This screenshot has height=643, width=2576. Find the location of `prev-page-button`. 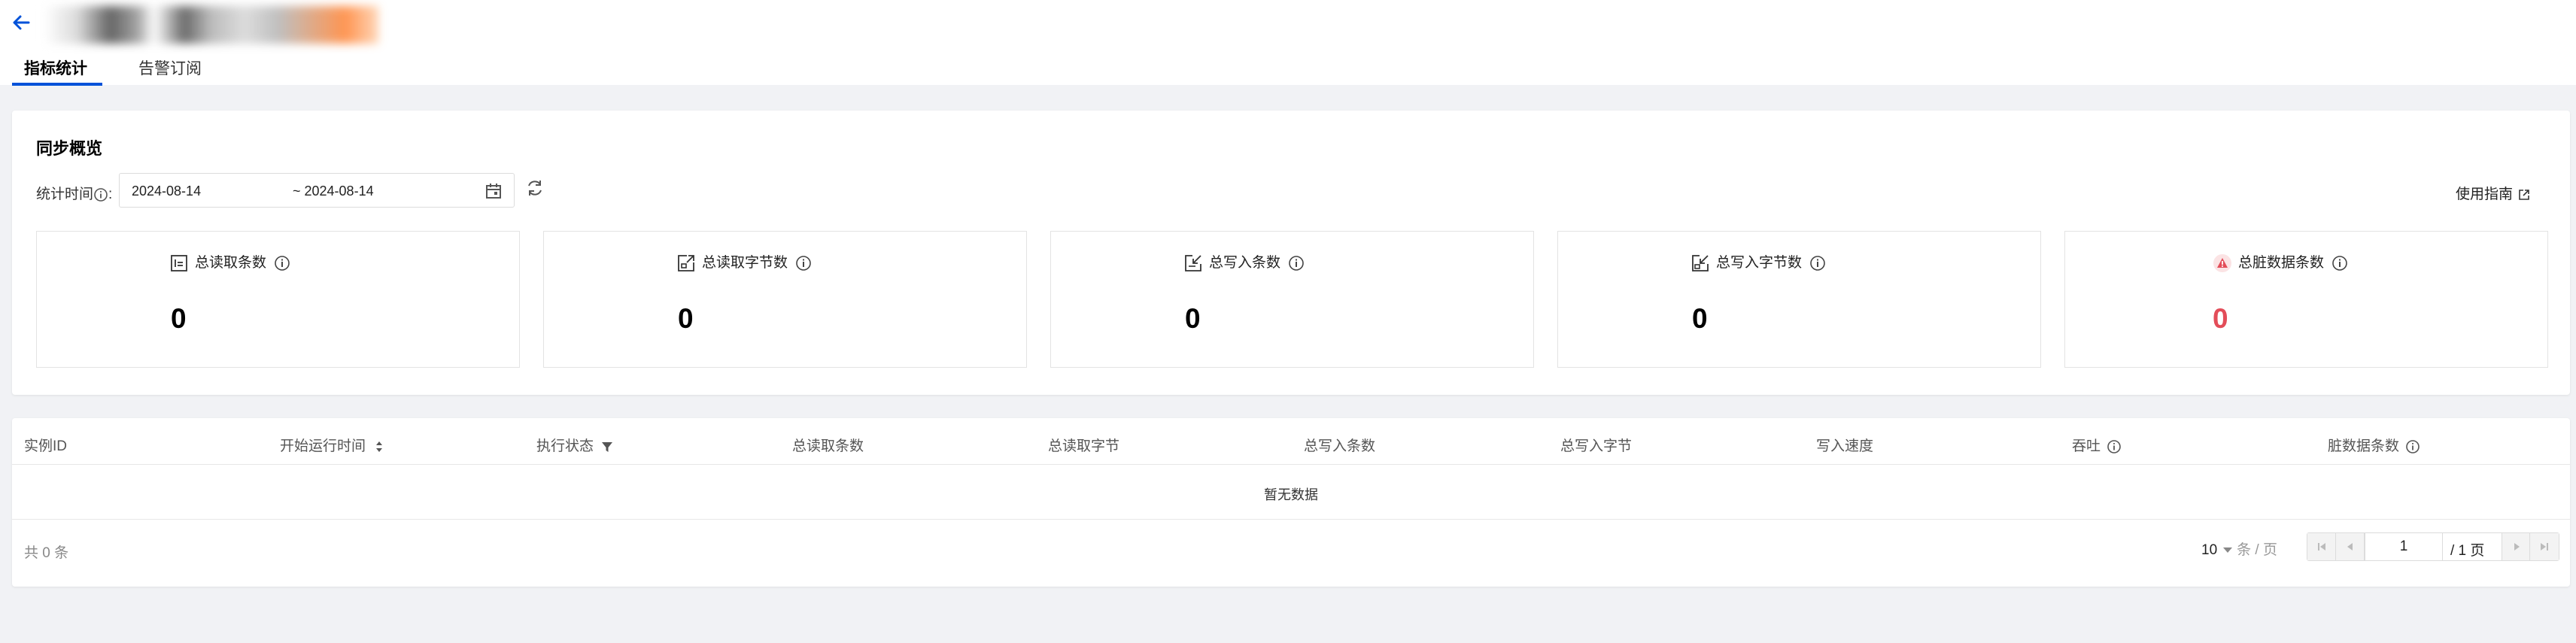

prev-page-button is located at coordinates (2351, 546).